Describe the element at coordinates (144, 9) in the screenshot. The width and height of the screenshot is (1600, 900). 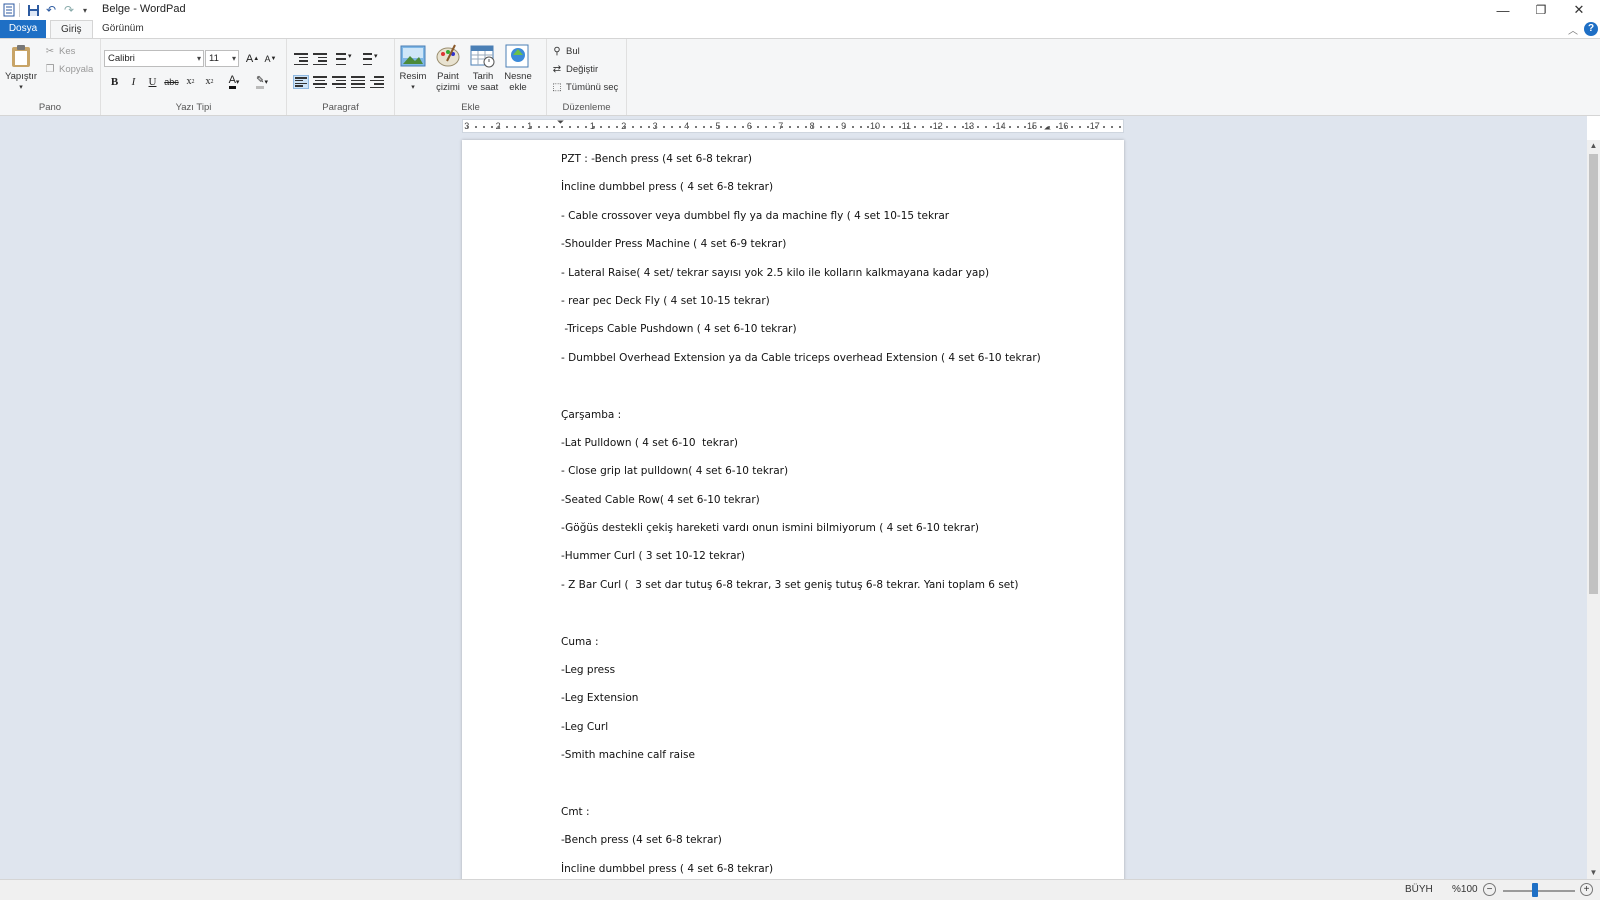
I see `window-title: Belge - WordPad` at that location.